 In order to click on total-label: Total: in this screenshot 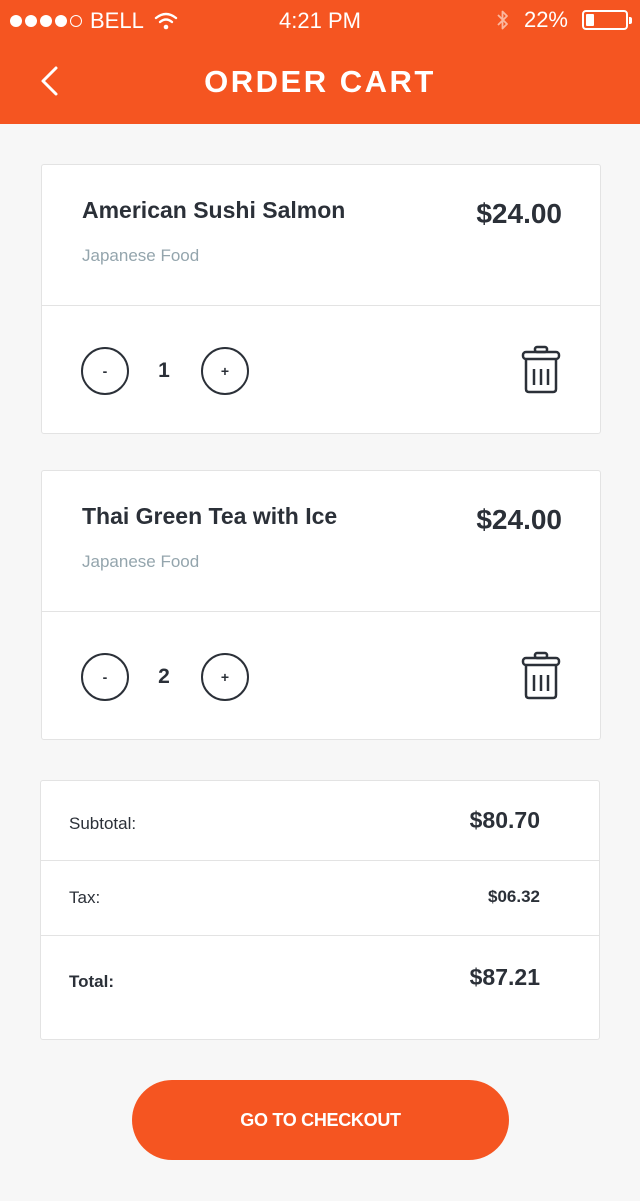, I will do `click(92, 981)`.